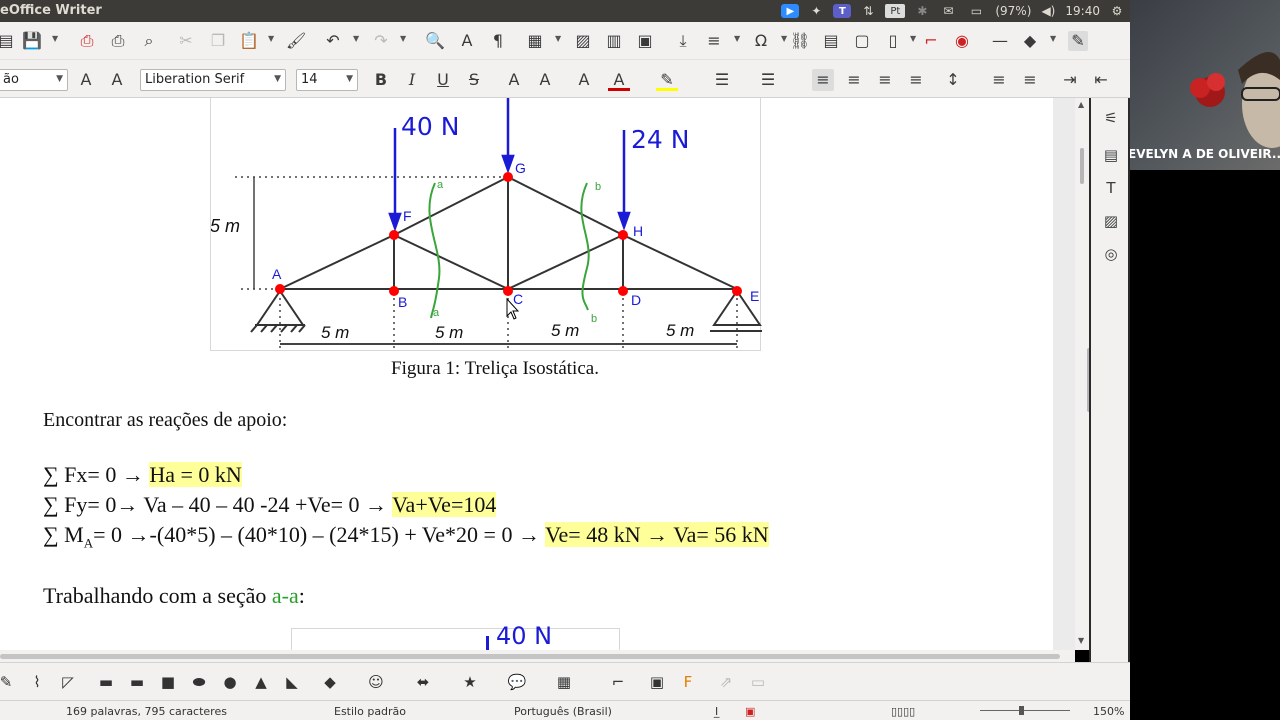  Describe the element at coordinates (514, 80) in the screenshot. I see `superscript-icon: A` at that location.